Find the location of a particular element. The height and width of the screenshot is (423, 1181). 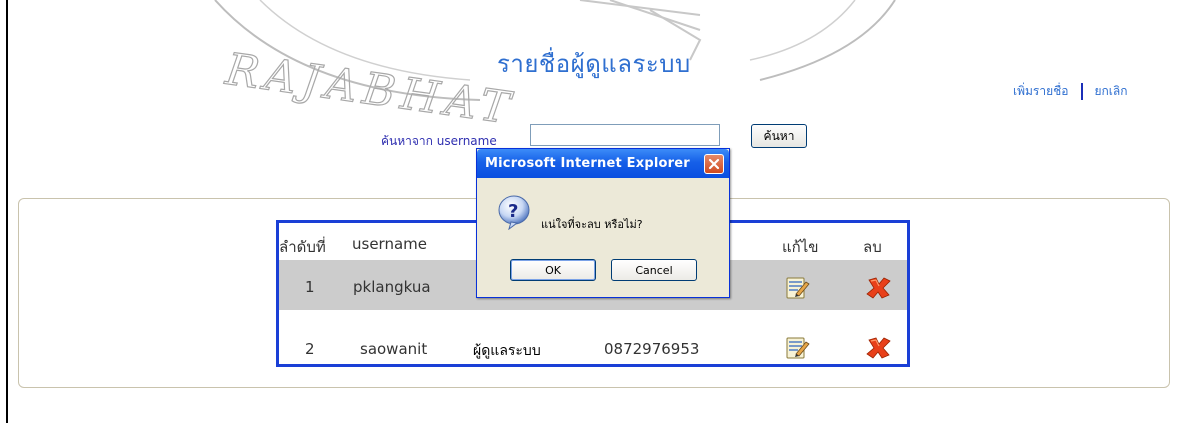

link-divider is located at coordinates (1081, 91).